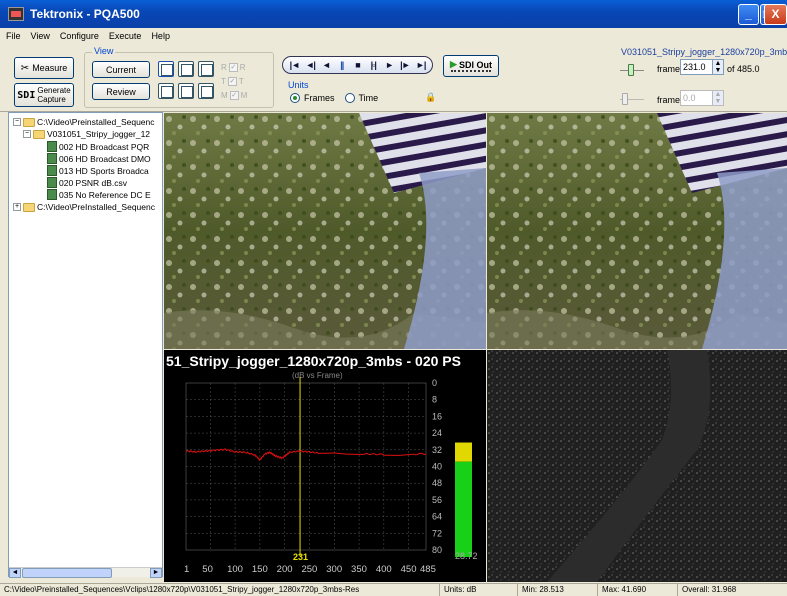 Image resolution: width=787 pixels, height=596 pixels. What do you see at coordinates (404, 65) in the screenshot?
I see `step-forward-button: |►` at bounding box center [404, 65].